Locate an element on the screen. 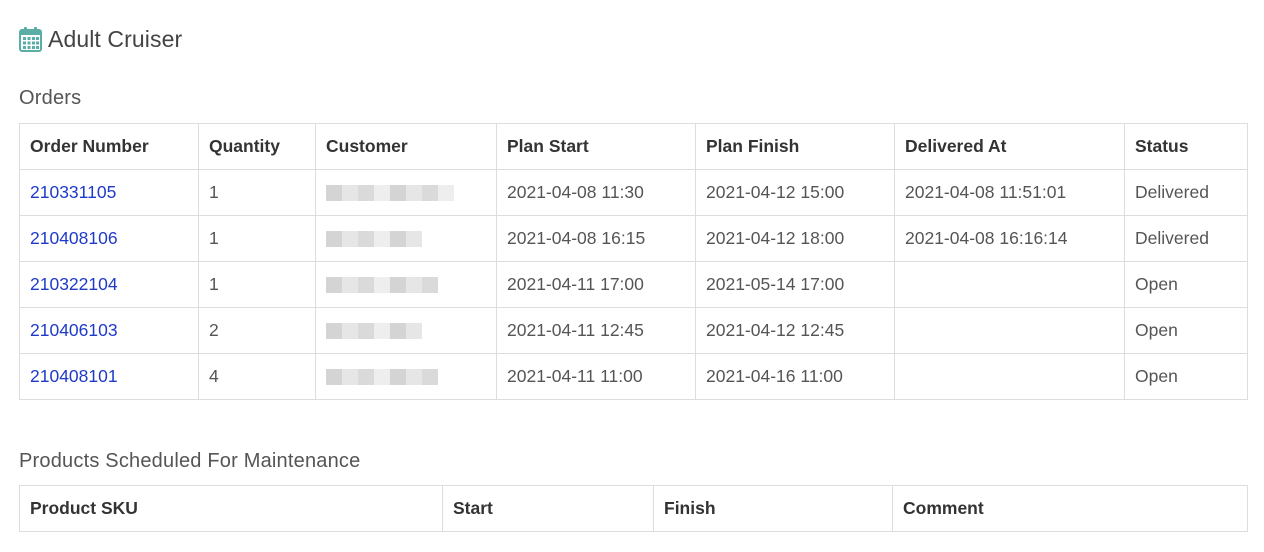 The width and height of the screenshot is (1264, 552). order-number-cell: 210406103 is located at coordinates (109, 330).